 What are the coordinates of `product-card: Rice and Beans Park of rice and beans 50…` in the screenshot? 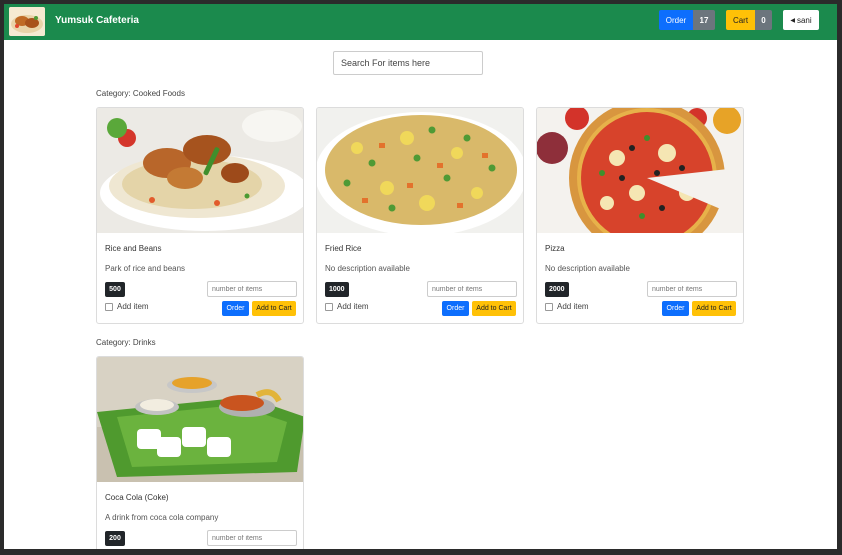 It's located at (200, 215).